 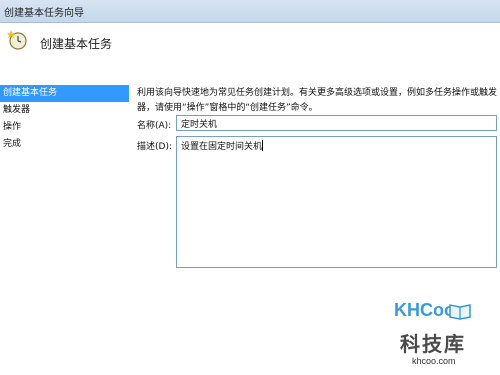 I want to click on task-clock-icon, so click(x=16, y=40).